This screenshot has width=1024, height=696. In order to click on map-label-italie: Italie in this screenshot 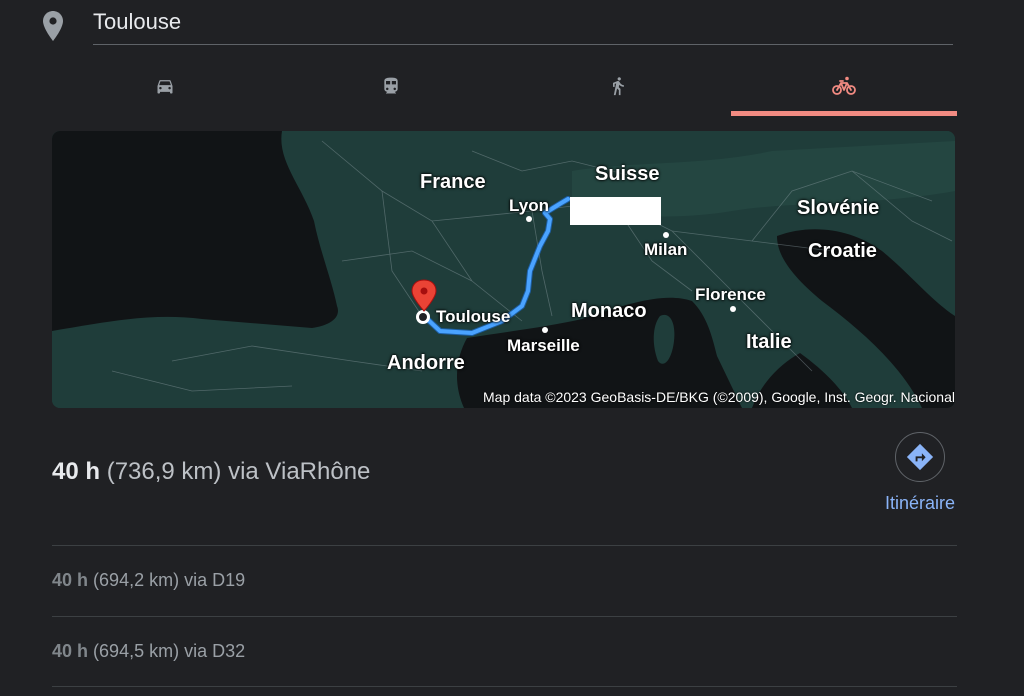, I will do `click(769, 342)`.